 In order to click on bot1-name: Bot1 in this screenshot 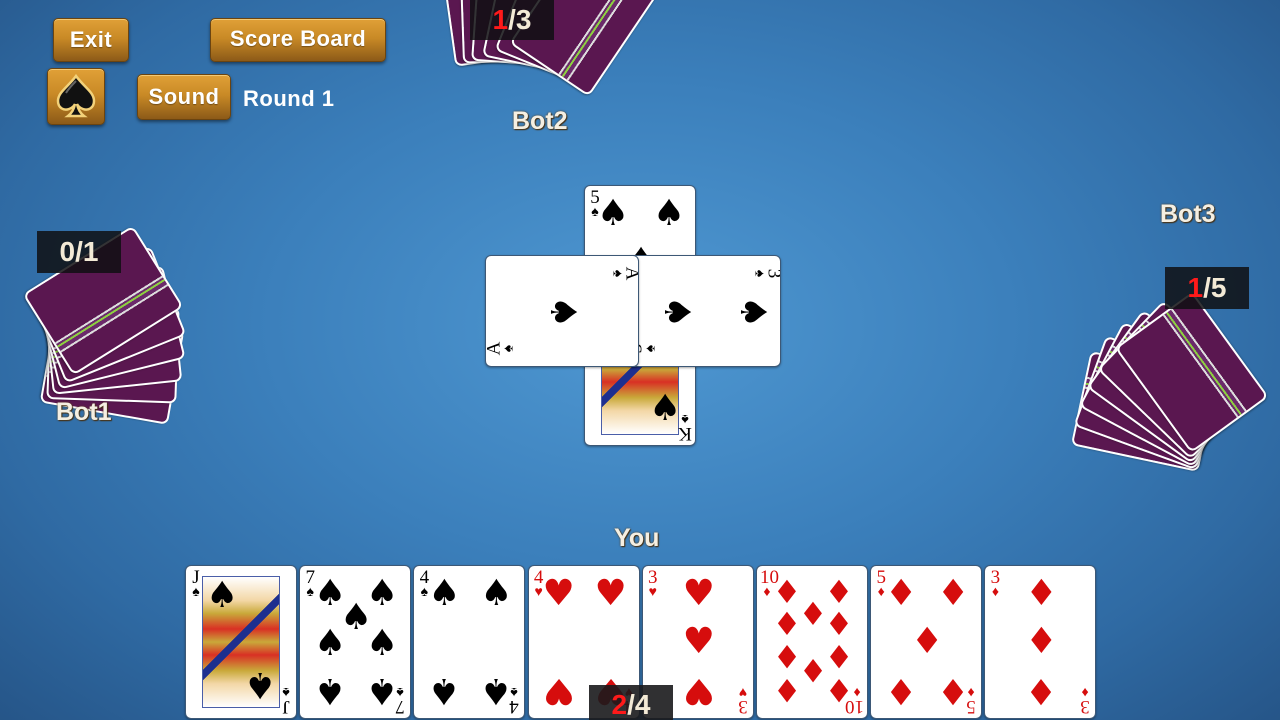, I will do `click(84, 412)`.